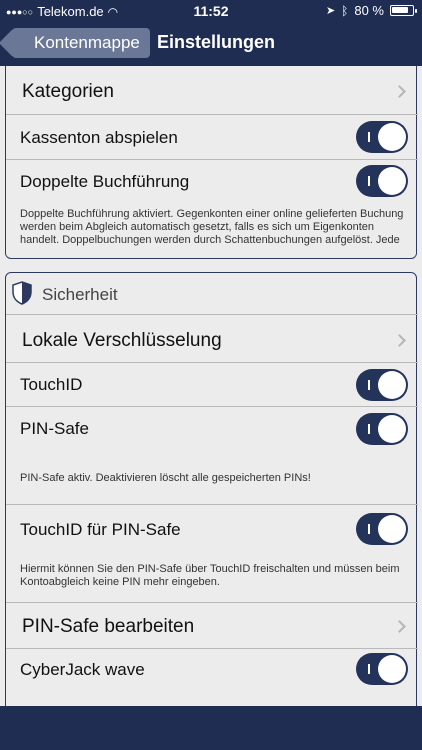  I want to click on back-button: Kontenmappe, so click(81, 43).